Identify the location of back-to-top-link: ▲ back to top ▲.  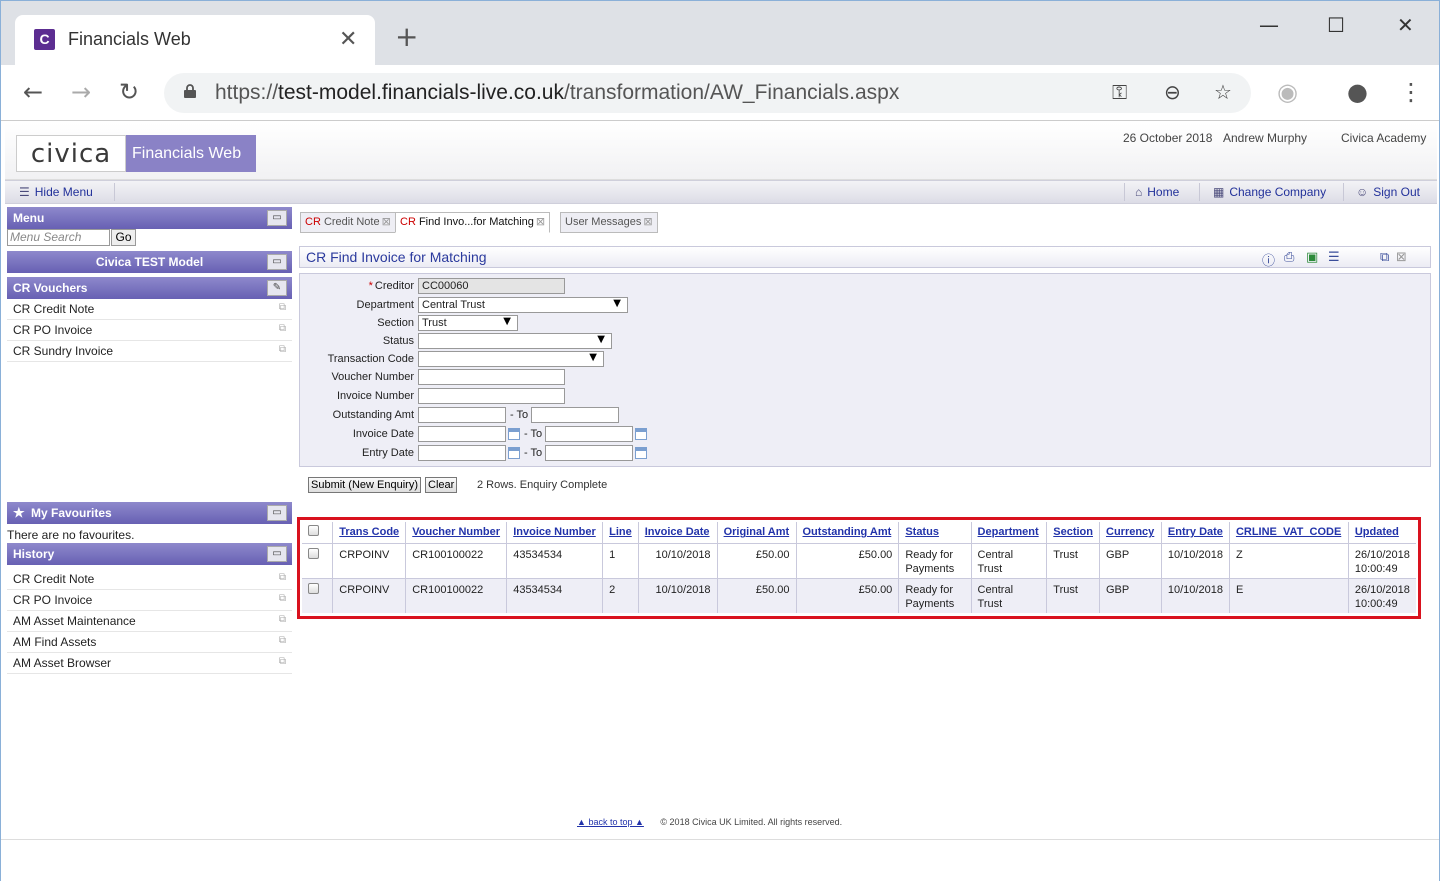
(610, 822).